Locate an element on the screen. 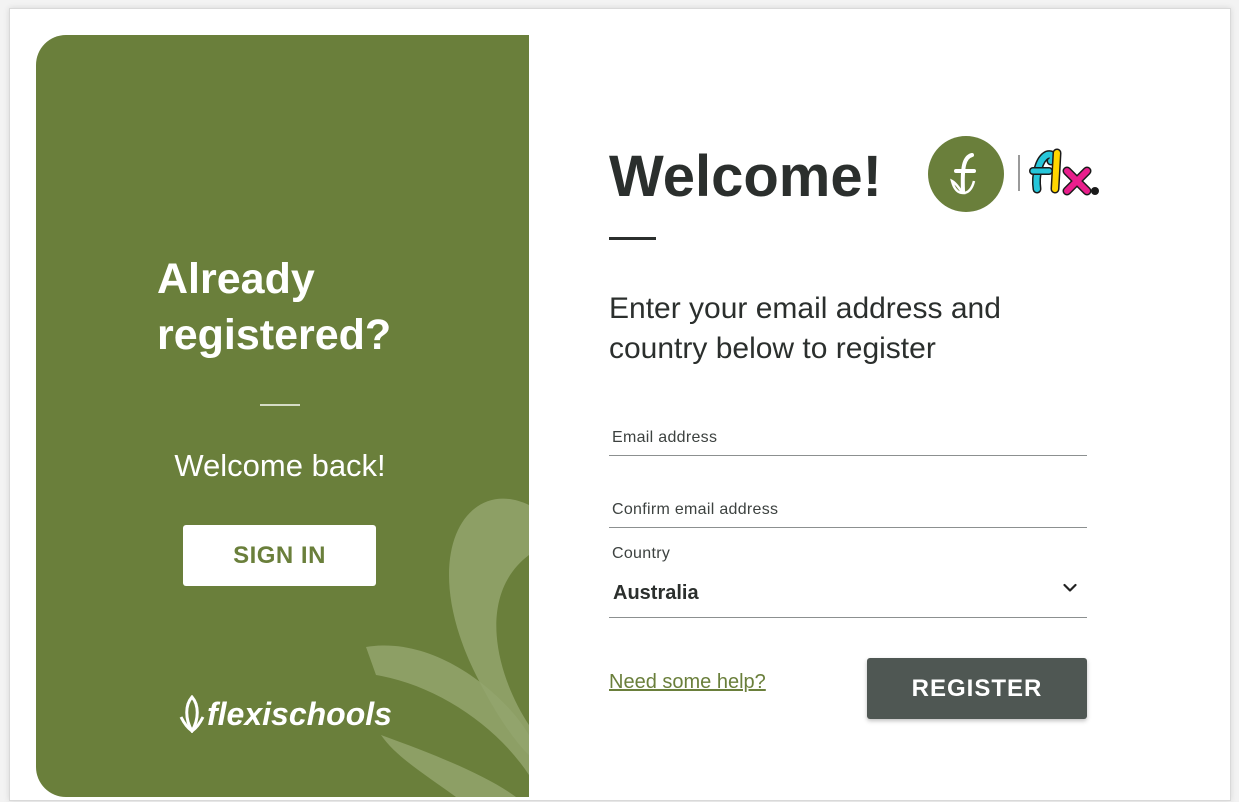 The width and height of the screenshot is (1239, 802). help-link: Need some help? is located at coordinates (687, 682).